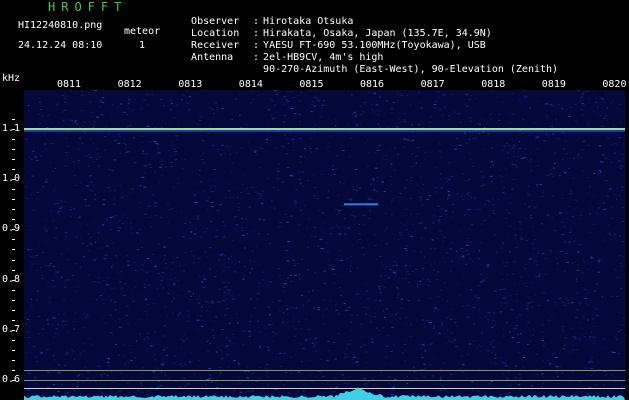  Describe the element at coordinates (614, 84) in the screenshot. I see `x-tick-label: 0820` at that location.